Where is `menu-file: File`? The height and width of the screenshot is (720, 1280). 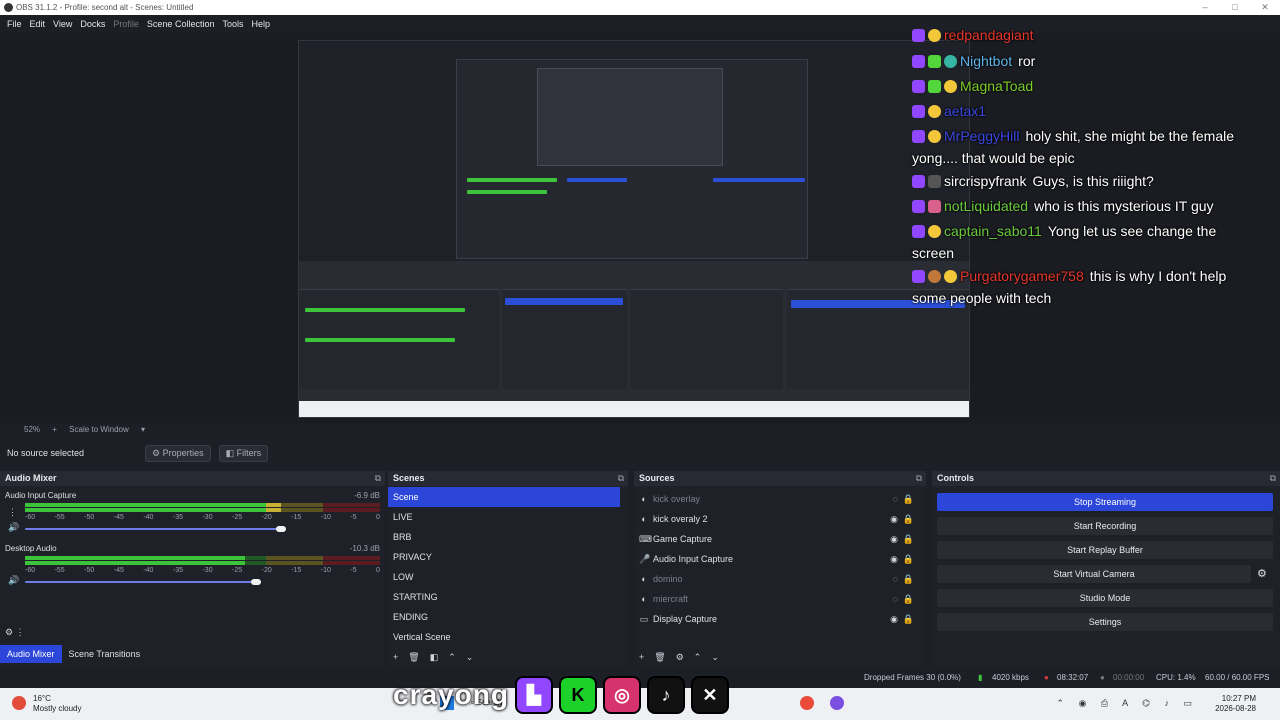 menu-file: File is located at coordinates (14, 24).